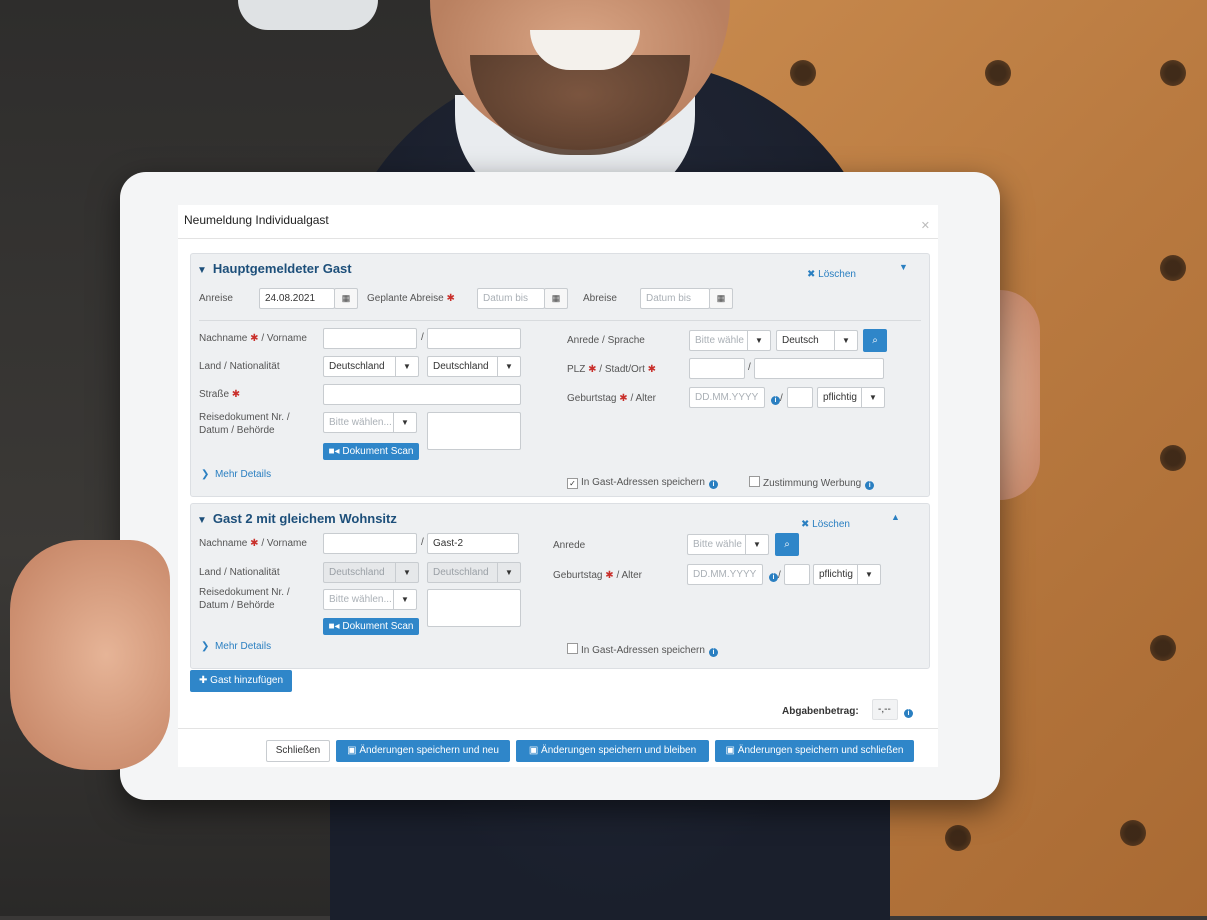  I want to click on document-label: Reisedokument Nr. / Datum / Behörde, so click(244, 599).